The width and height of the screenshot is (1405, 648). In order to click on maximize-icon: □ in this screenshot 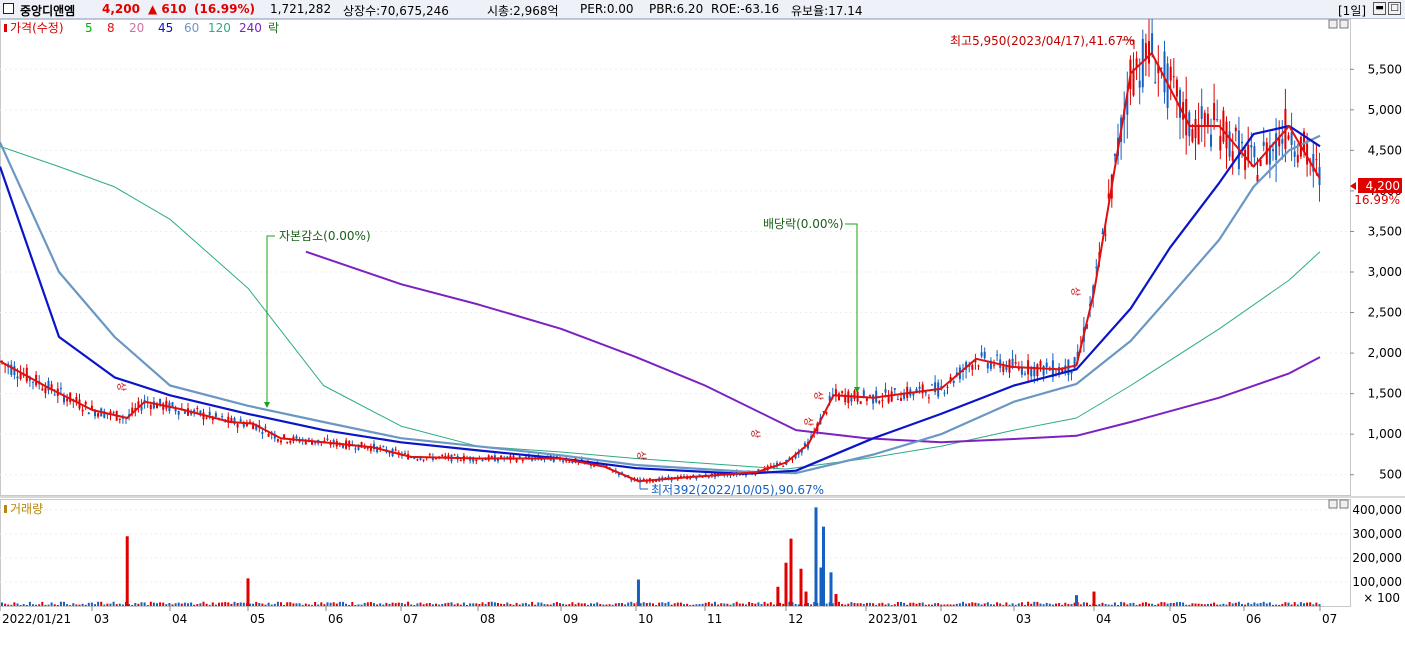, I will do `click(1394, 8)`.